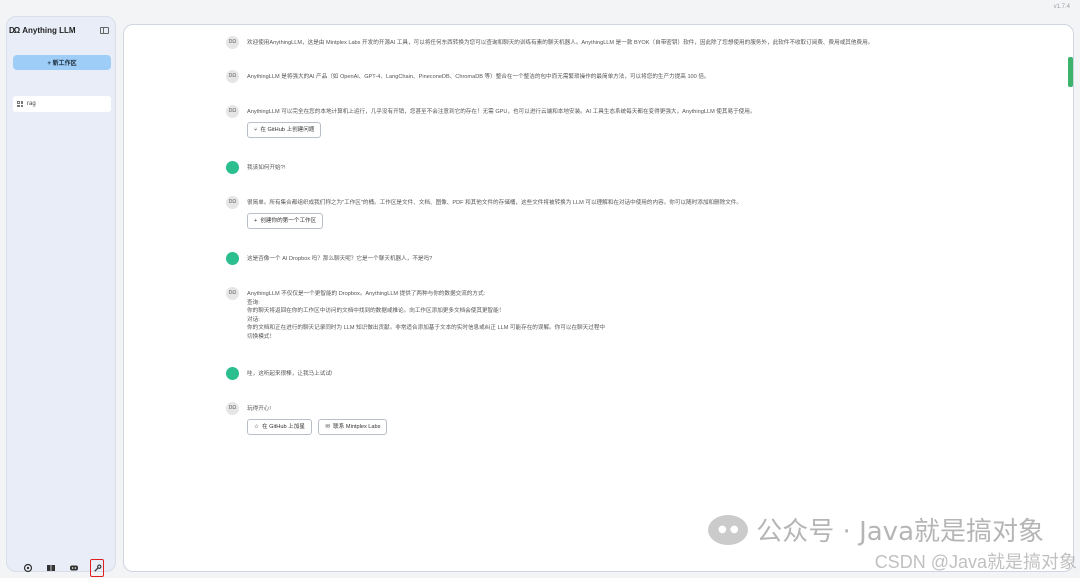 The image size is (1080, 578). I want to click on contact-mintplex-button: ✉ 联系 Mintplex Labs, so click(353, 426).